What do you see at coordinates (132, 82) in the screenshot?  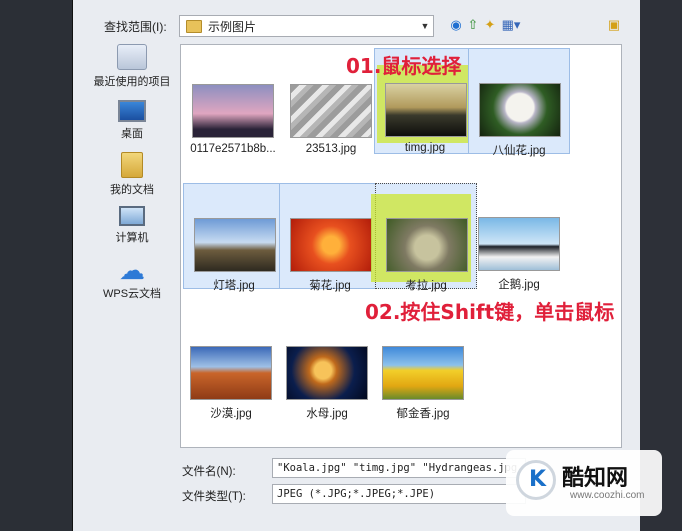 I see `place-label: 最近使用的项目` at bounding box center [132, 82].